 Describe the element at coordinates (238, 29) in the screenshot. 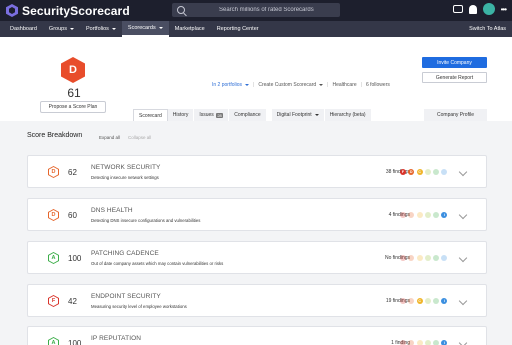

I see `nav-reporting-center: Reporting Center` at that location.